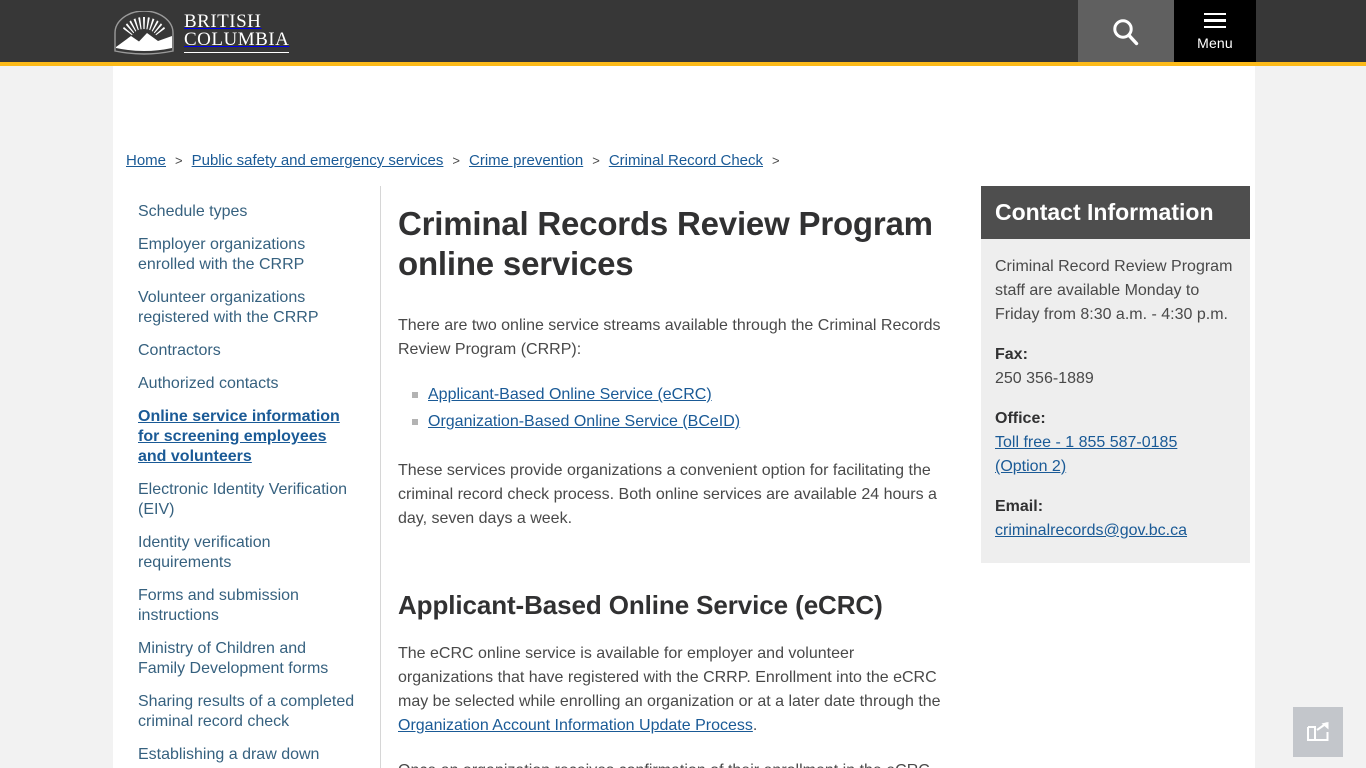 The width and height of the screenshot is (1366, 768). What do you see at coordinates (192, 212) in the screenshot?
I see `sidebar-item-schedule-types: Schedule types` at bounding box center [192, 212].